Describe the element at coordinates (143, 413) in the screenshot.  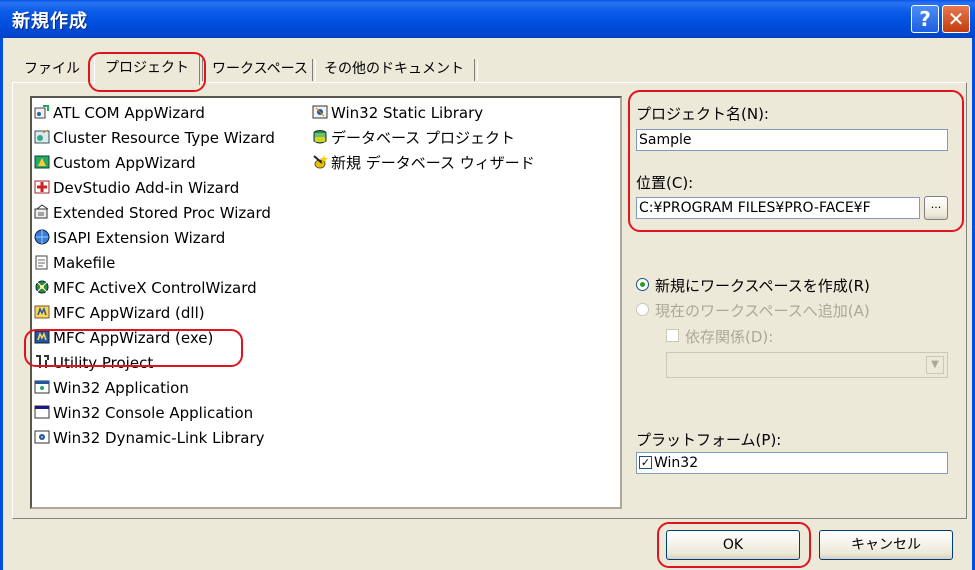
I see `list-item: Win32 Console Application` at that location.